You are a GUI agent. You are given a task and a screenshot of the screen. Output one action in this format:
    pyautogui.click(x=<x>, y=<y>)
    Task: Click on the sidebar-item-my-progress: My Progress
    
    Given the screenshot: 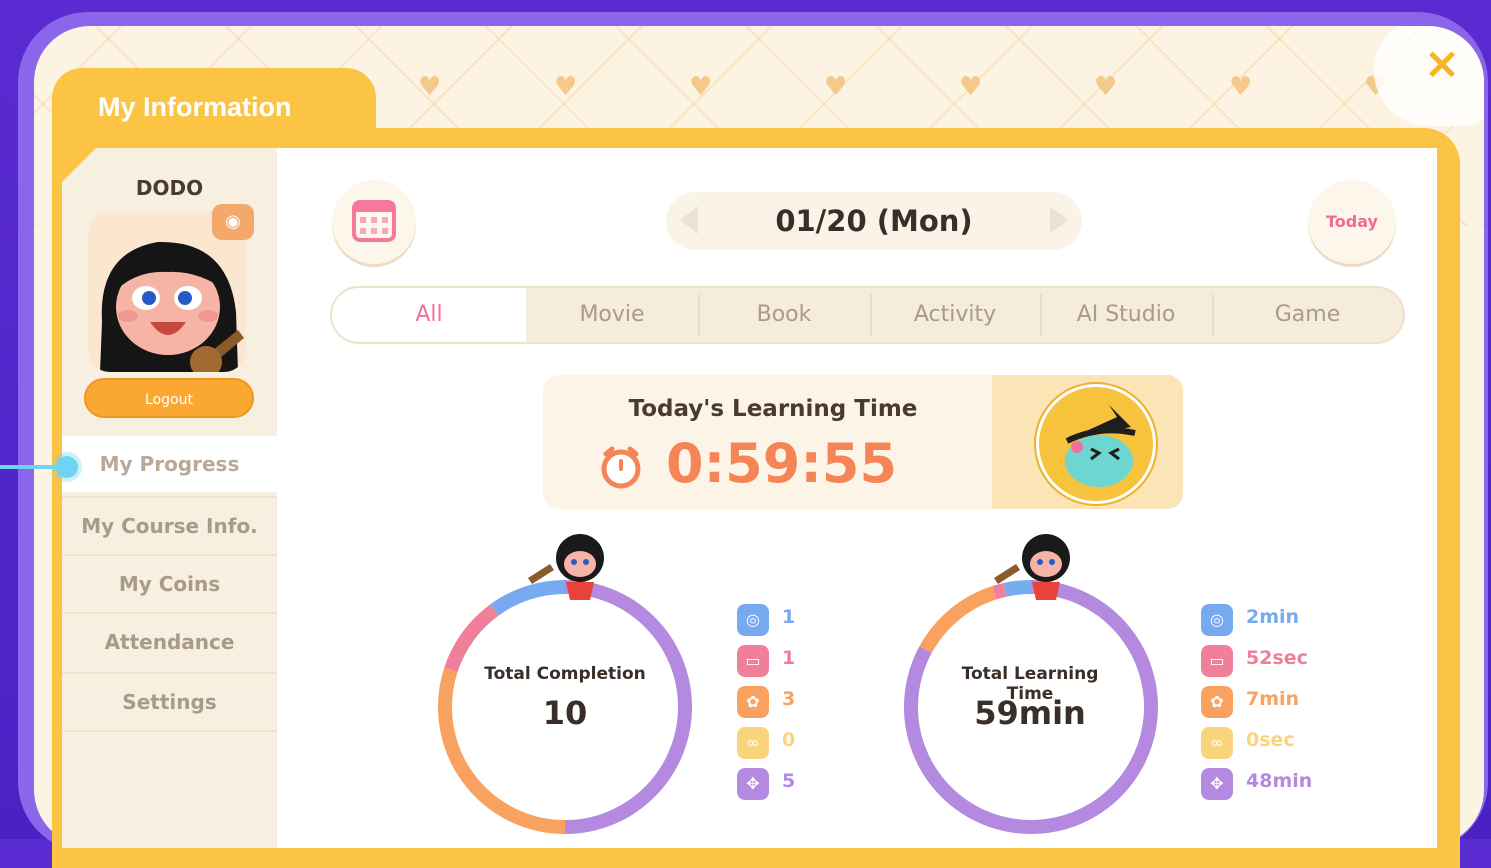 What is the action you would take?
    pyautogui.click(x=169, y=464)
    